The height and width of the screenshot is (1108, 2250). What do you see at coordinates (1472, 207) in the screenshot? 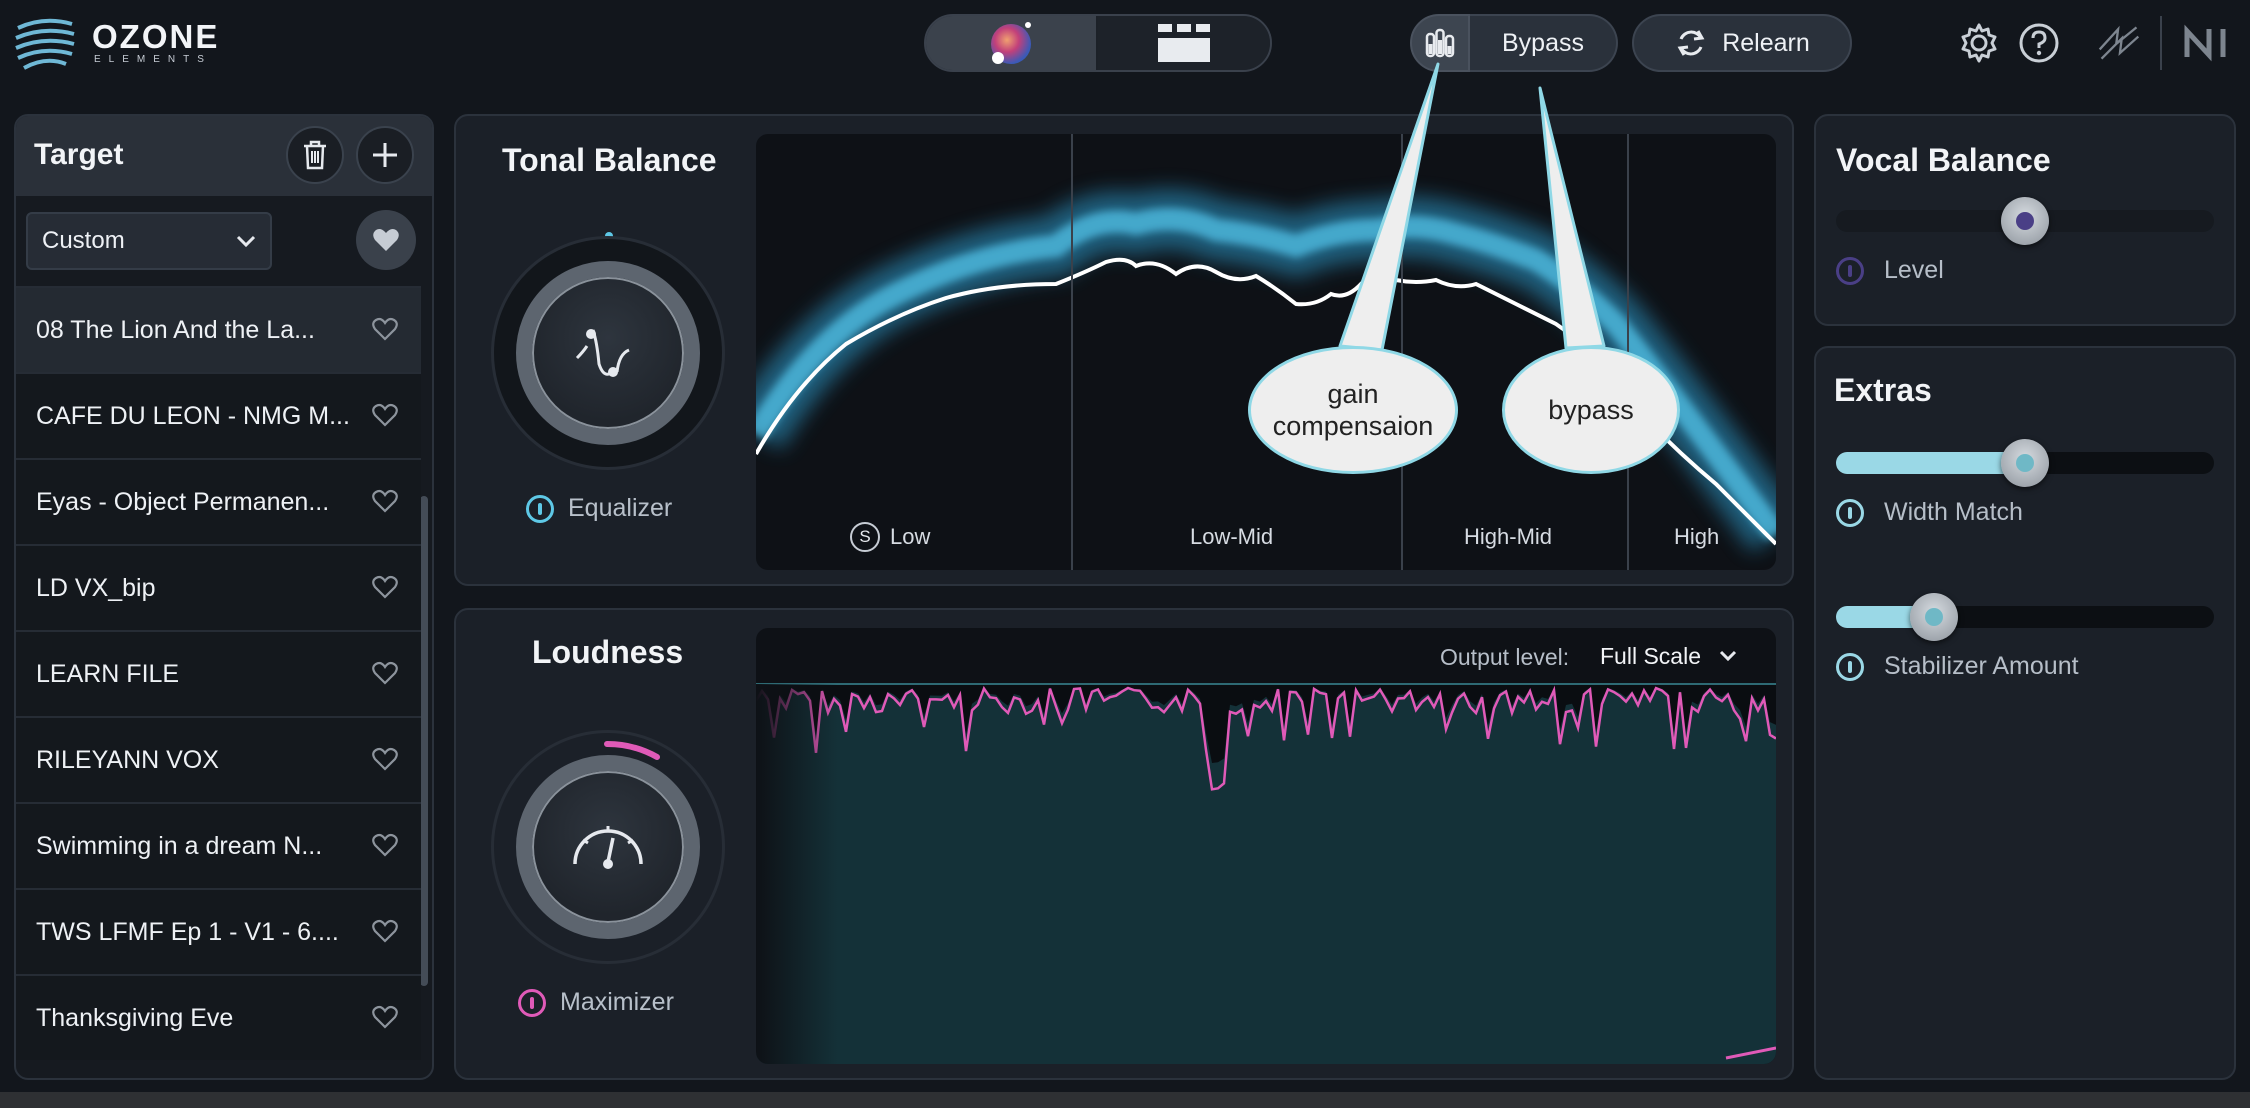
I see `callout-pointers` at bounding box center [1472, 207].